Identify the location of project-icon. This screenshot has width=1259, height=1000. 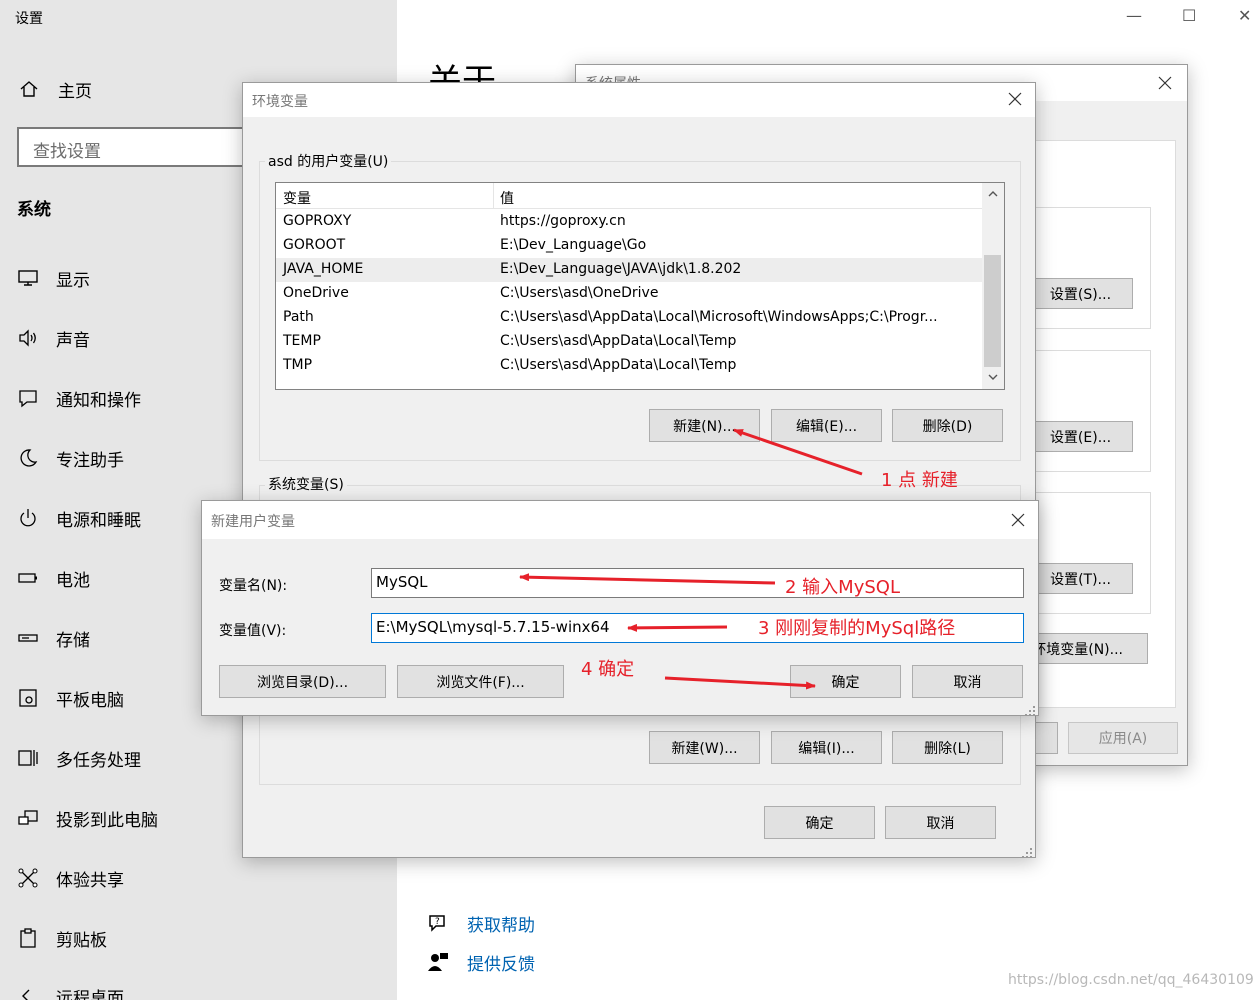
(28, 818).